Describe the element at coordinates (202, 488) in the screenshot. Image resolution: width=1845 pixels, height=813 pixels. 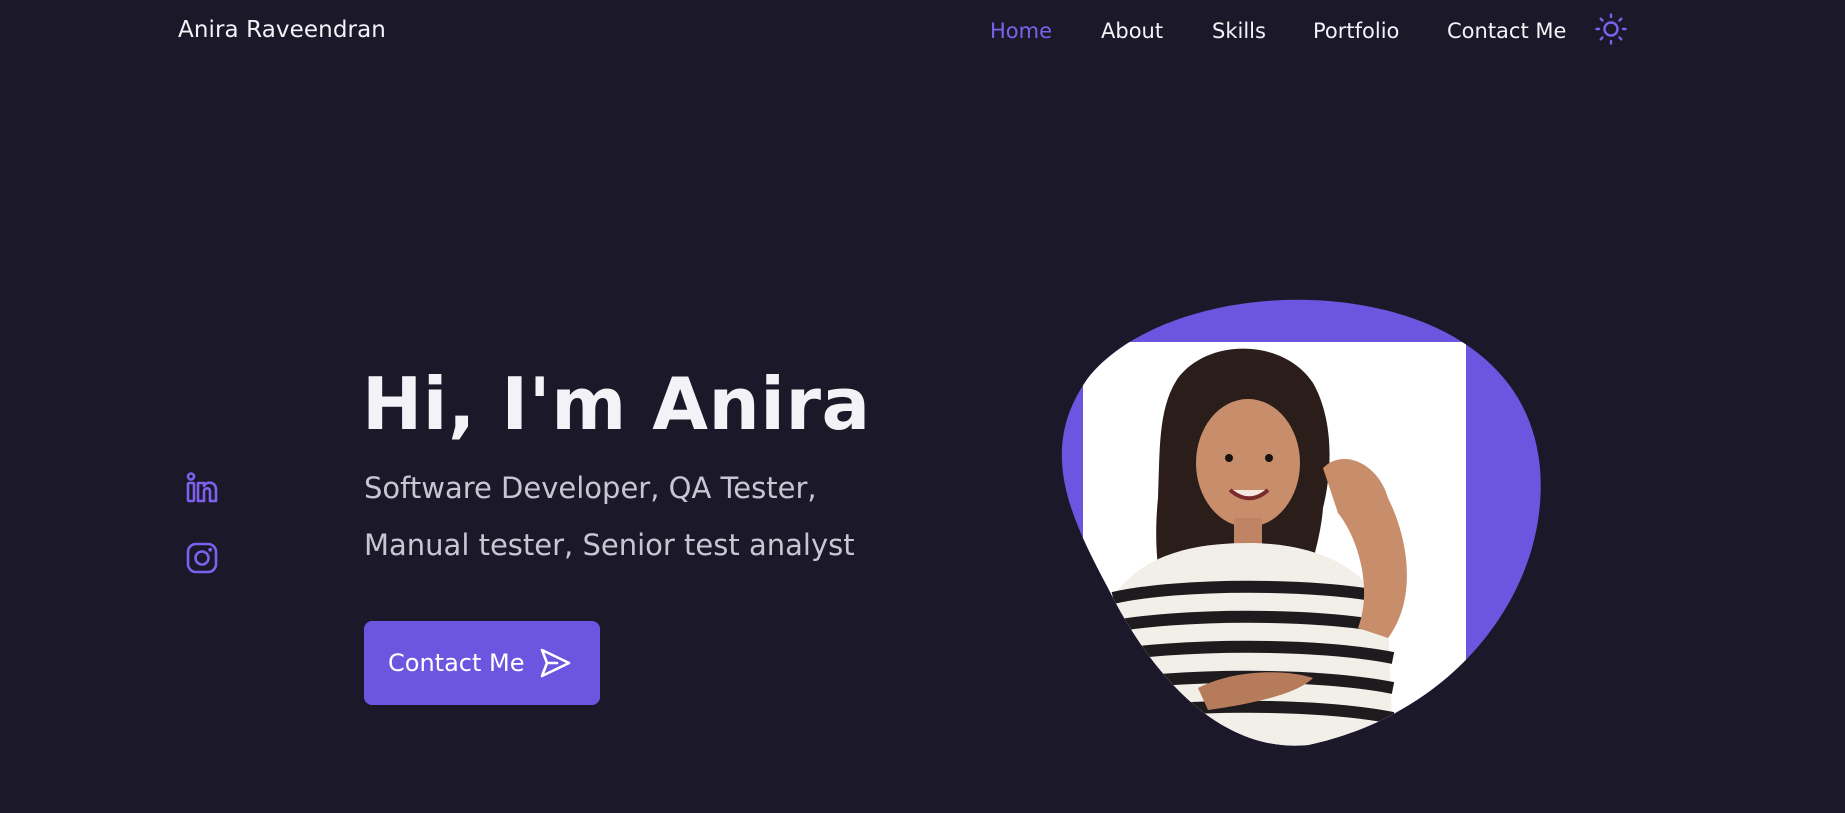
I see `linkedin-icon` at that location.